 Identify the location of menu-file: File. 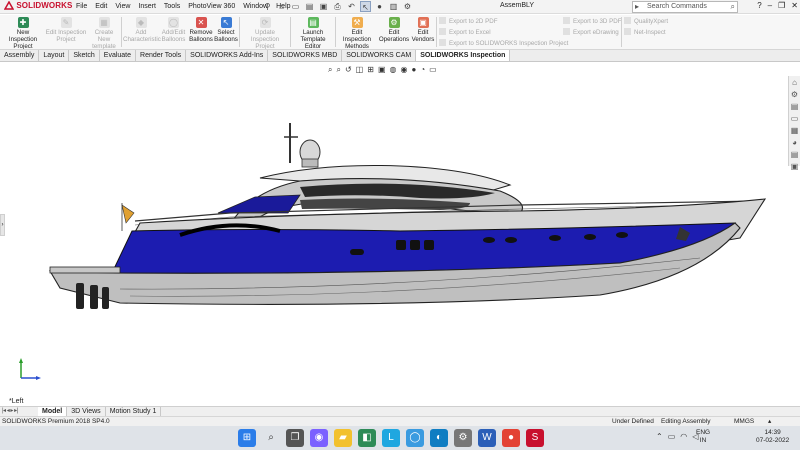
(81, 7).